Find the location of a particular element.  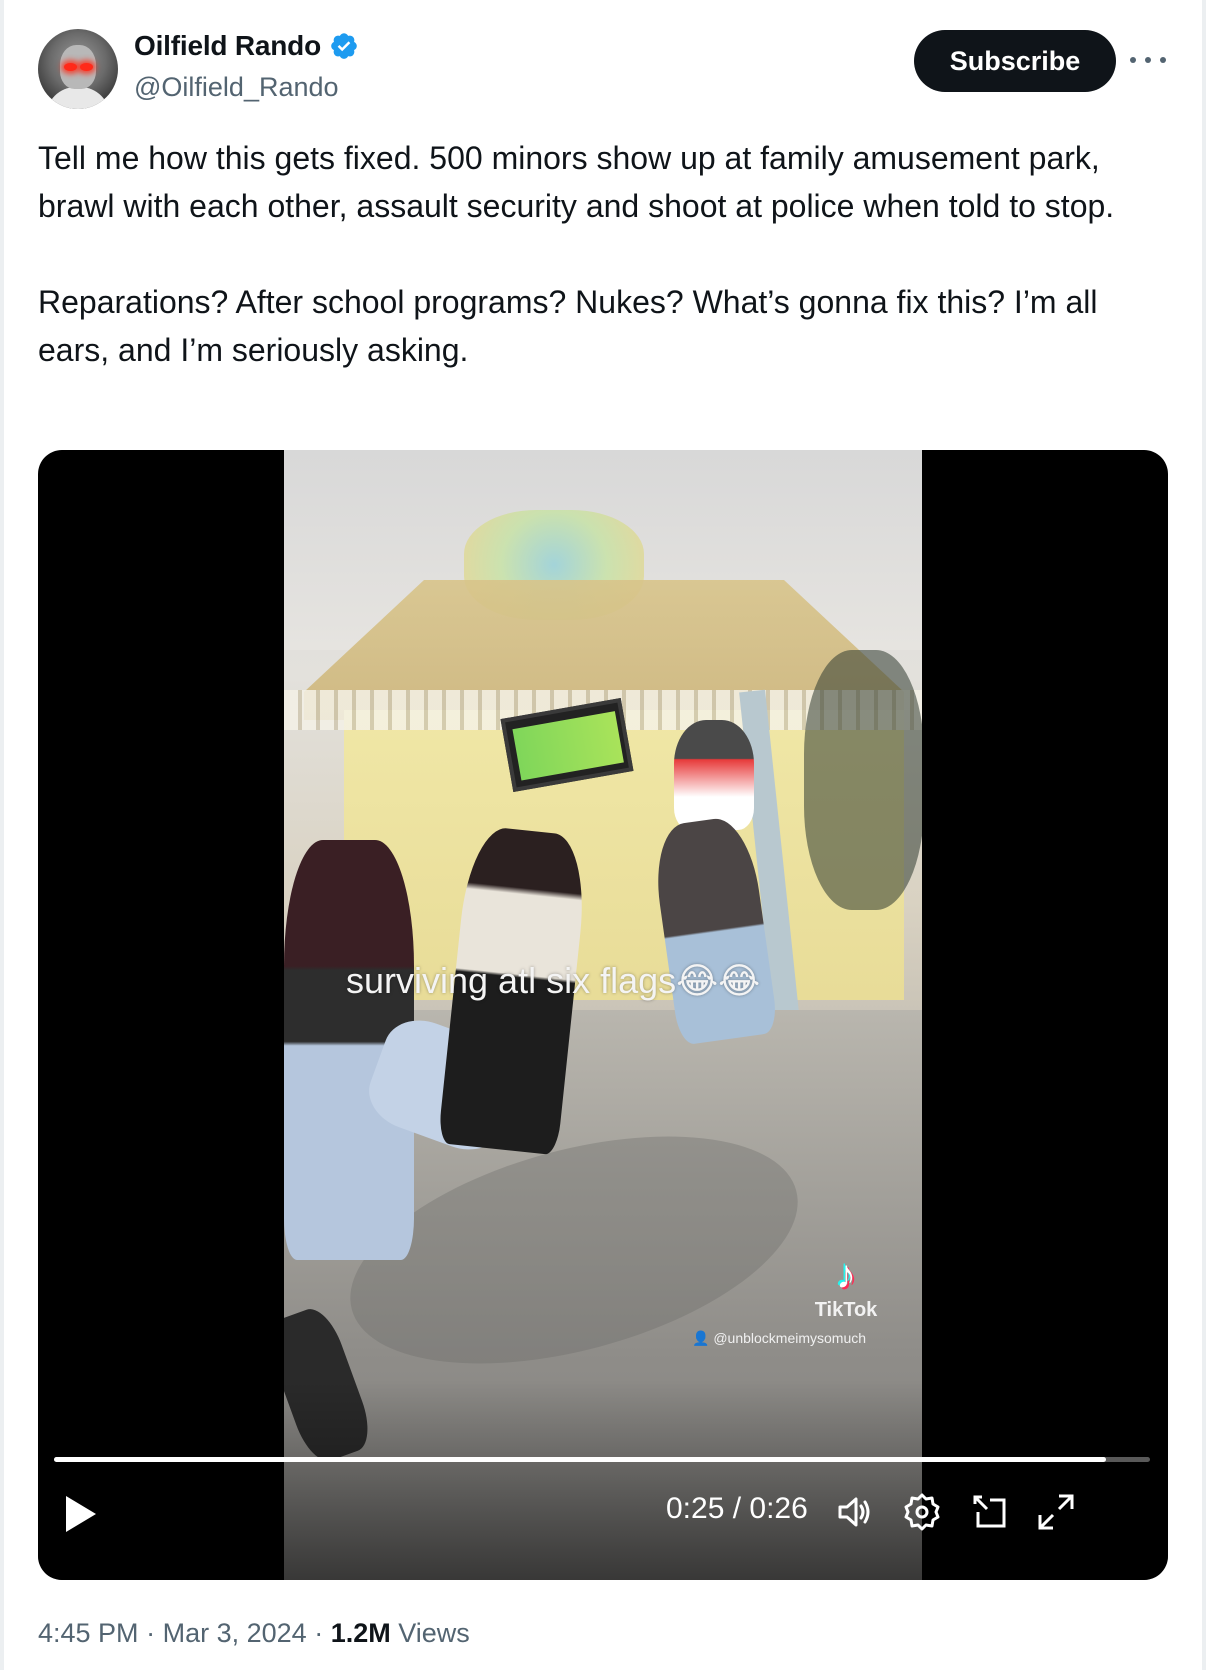

tiktok-watermark: ♪ TikTok is located at coordinates (846, 1288).